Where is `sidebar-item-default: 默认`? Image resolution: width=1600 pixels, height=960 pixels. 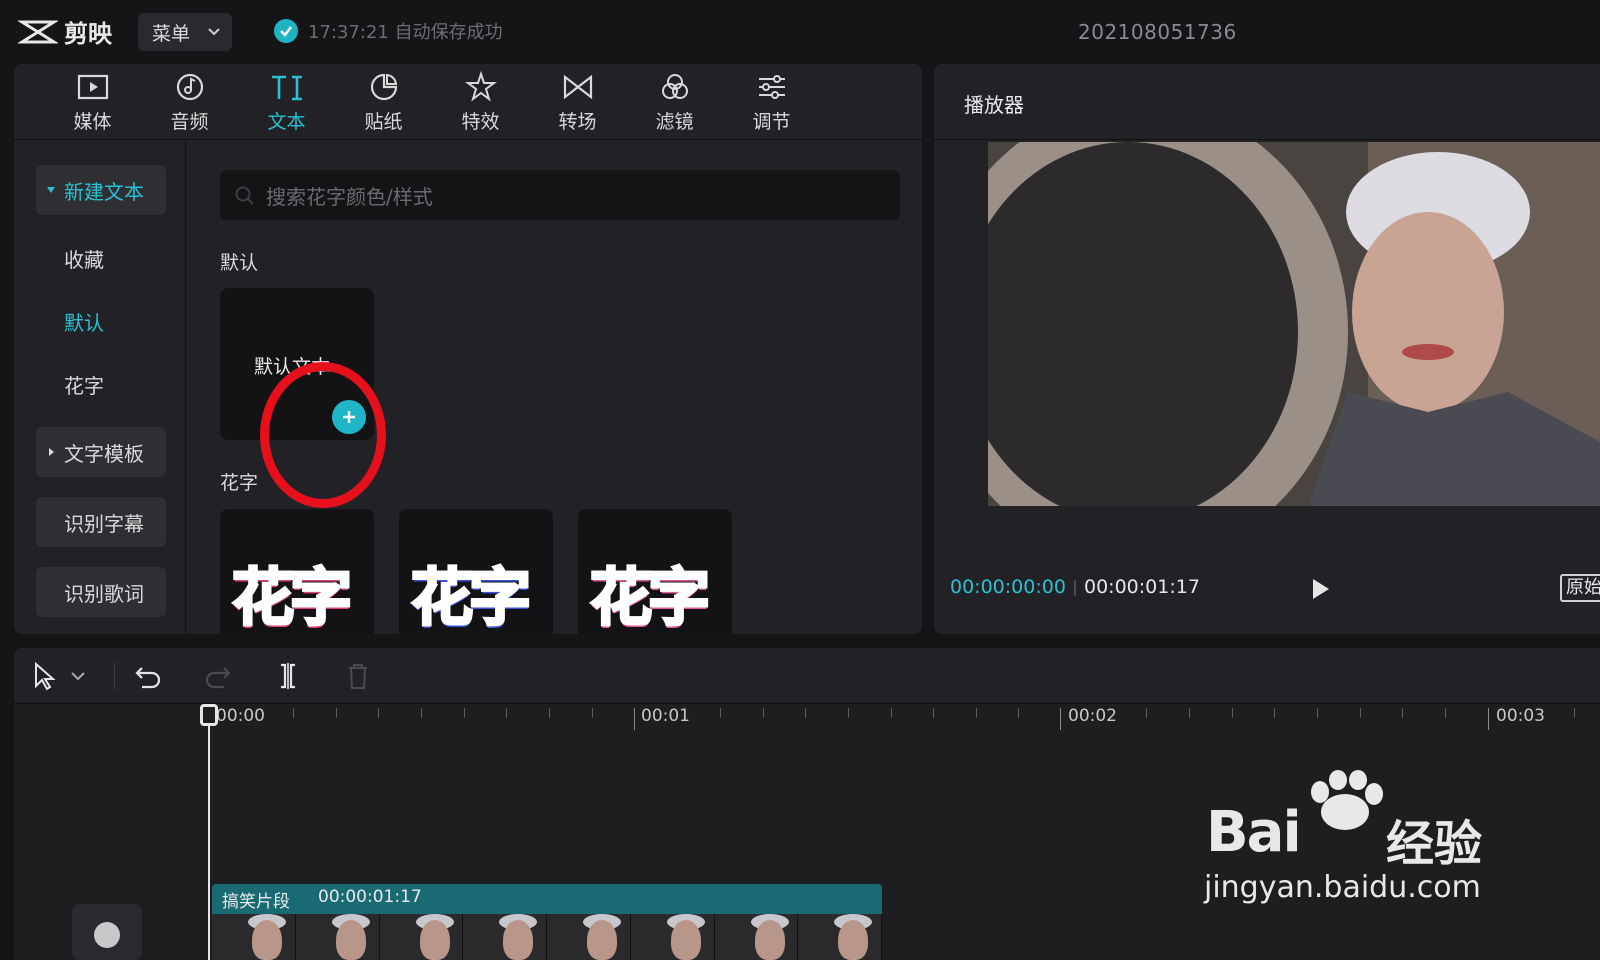 sidebar-item-default: 默认 is located at coordinates (101, 321).